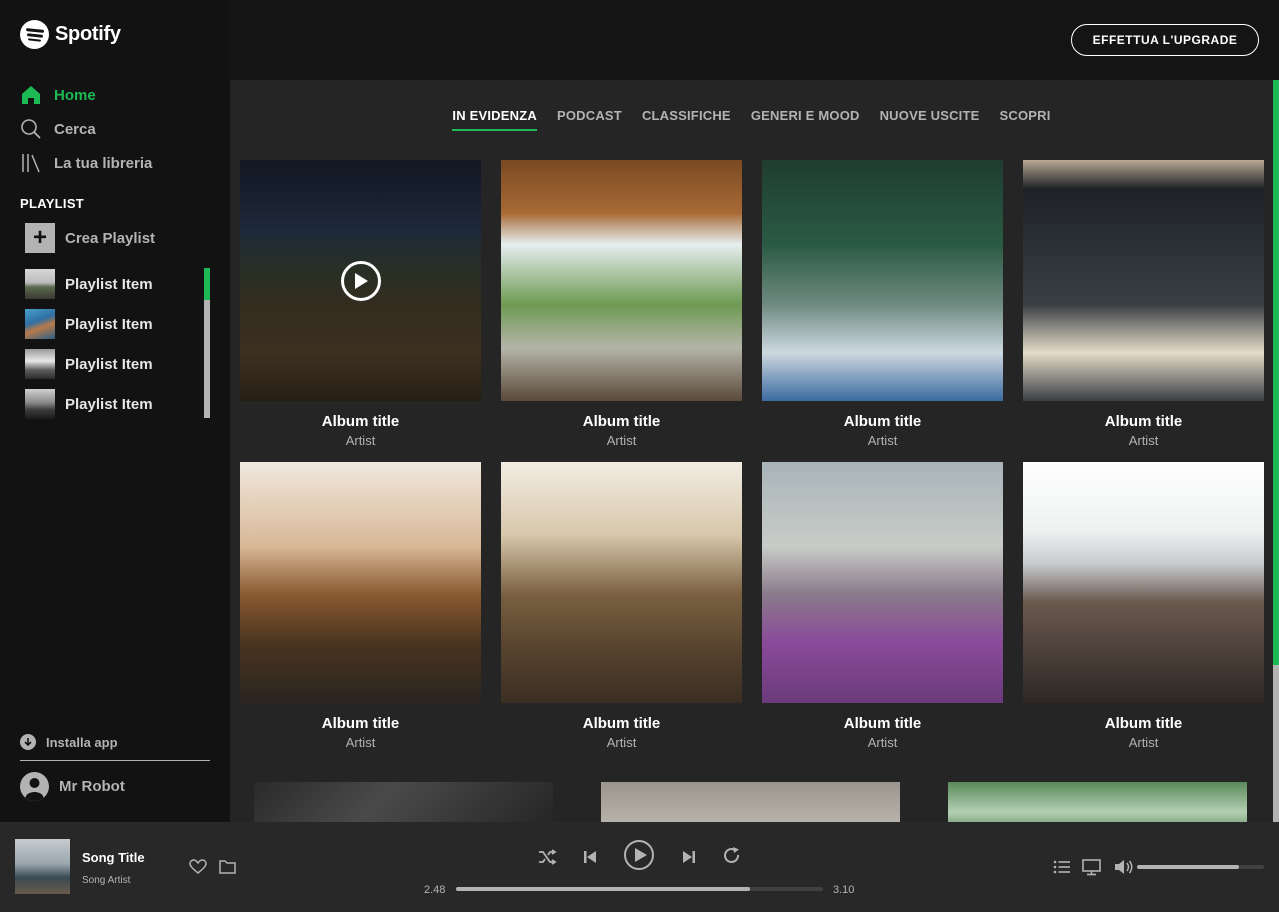  I want to click on shuffle-icon, so click(547, 857).